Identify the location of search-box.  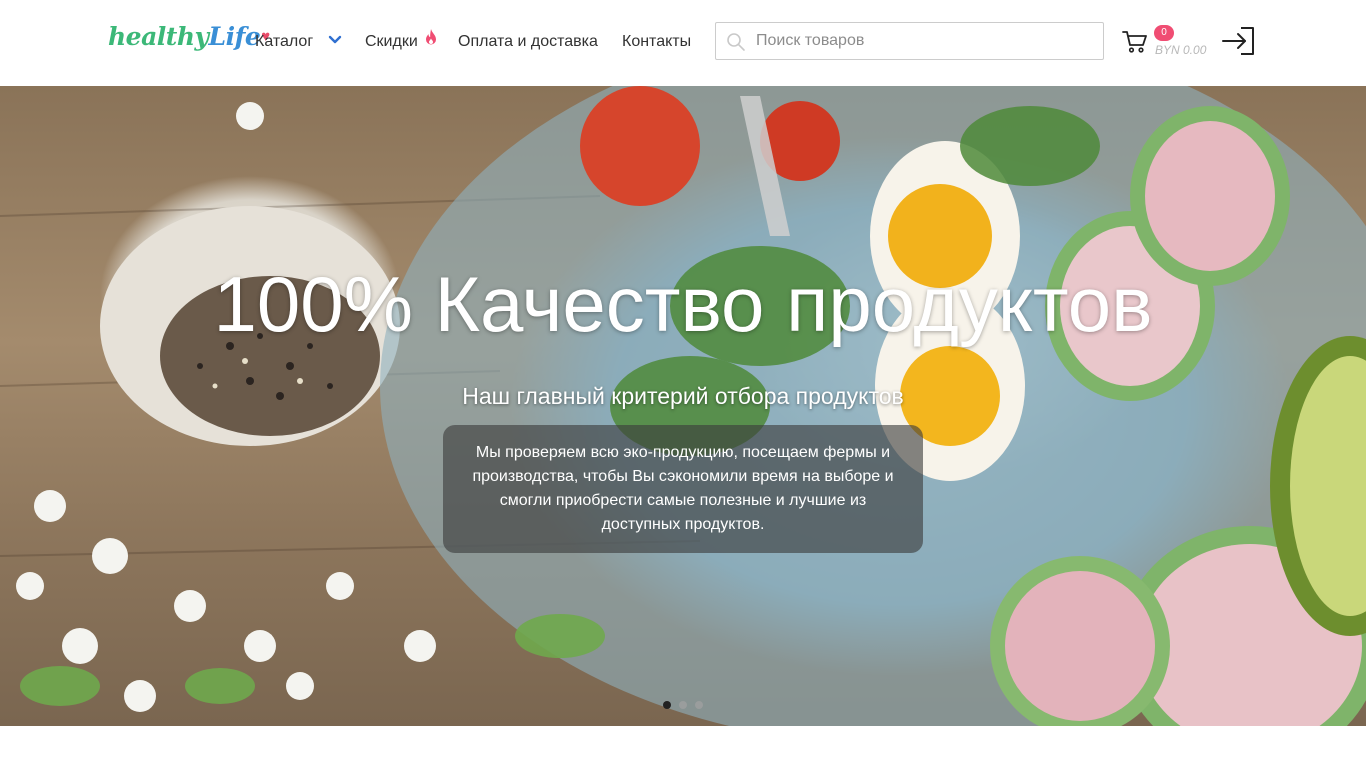
(909, 41).